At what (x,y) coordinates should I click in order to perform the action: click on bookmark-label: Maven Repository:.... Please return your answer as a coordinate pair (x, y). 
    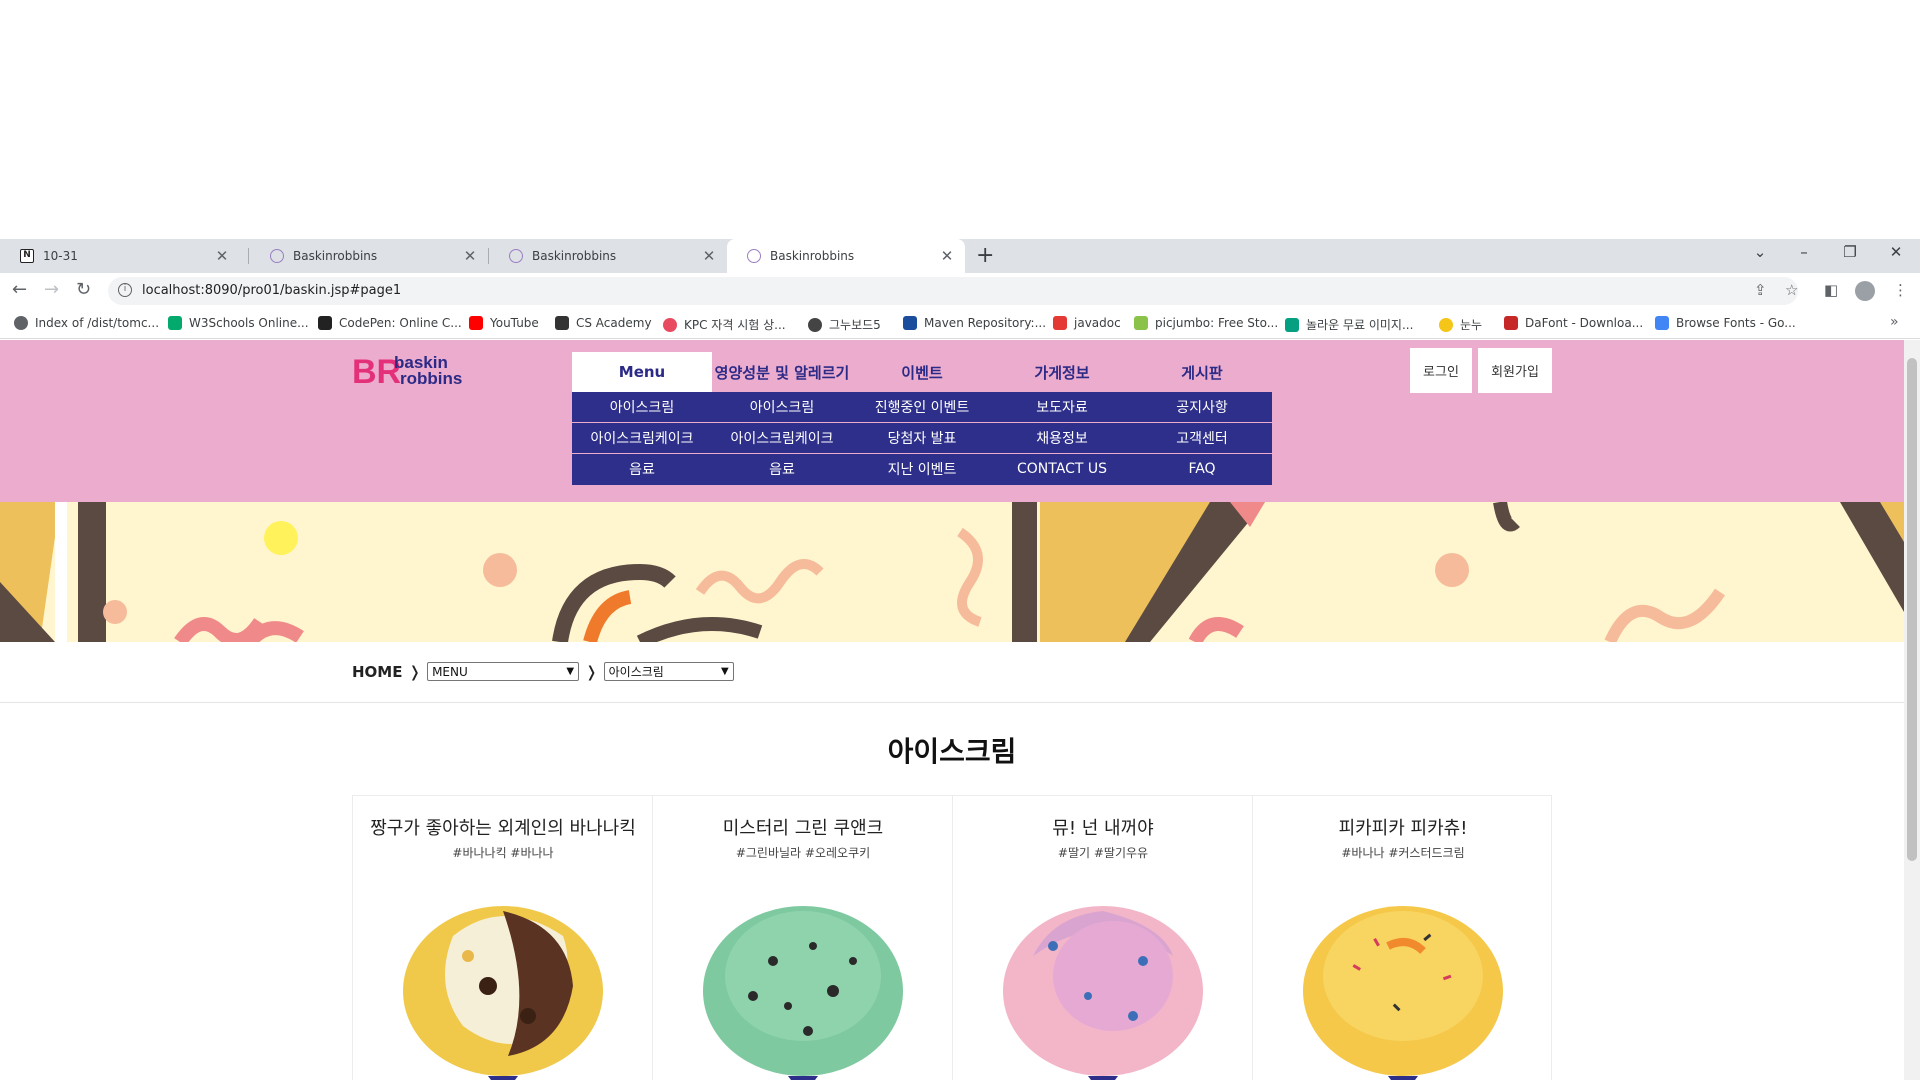
    Looking at the image, I should click on (985, 323).